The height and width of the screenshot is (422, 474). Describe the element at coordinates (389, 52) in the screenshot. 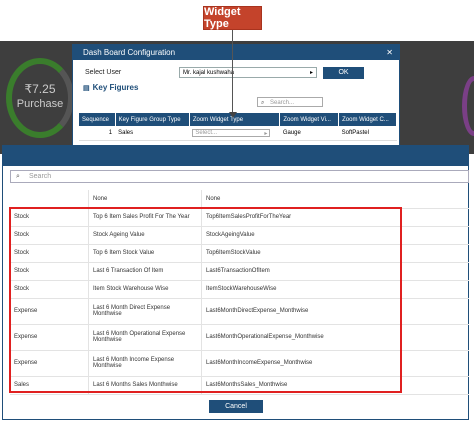

I see `close-icon: ✕` at that location.